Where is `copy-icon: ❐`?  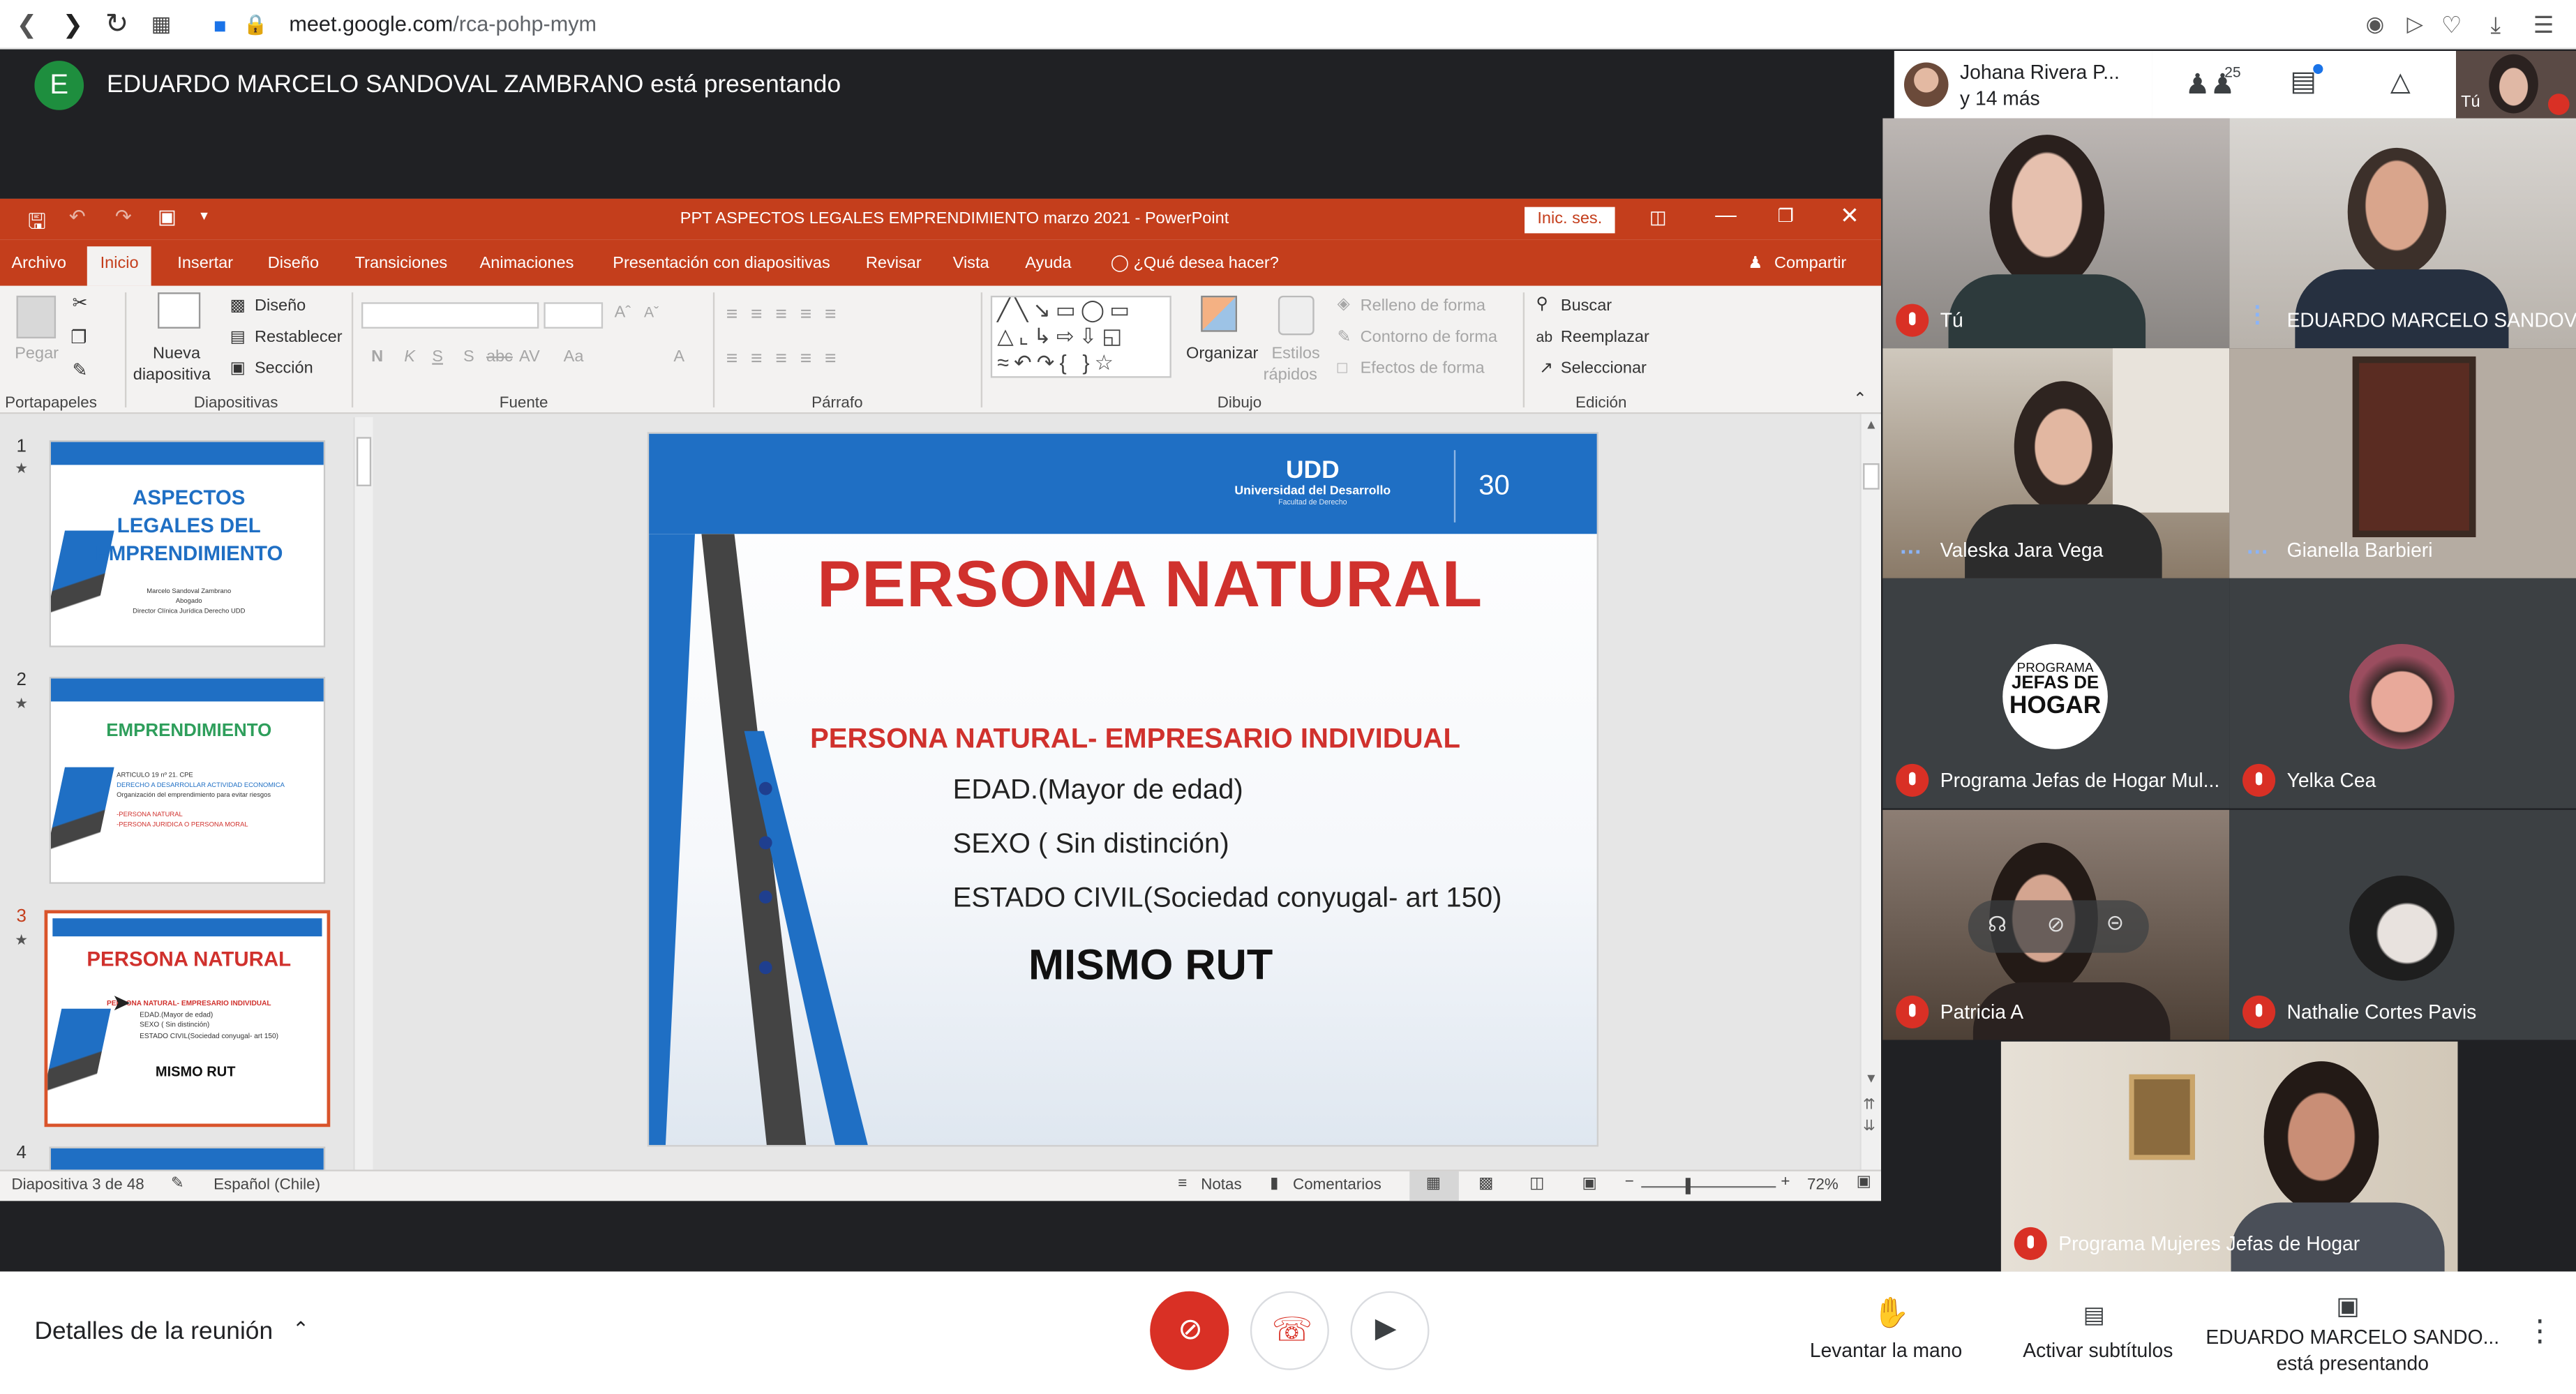 copy-icon: ❐ is located at coordinates (78, 338).